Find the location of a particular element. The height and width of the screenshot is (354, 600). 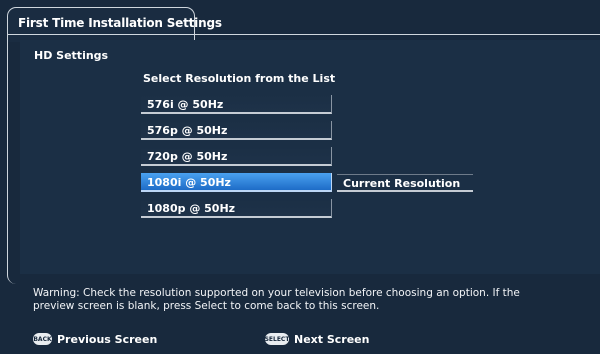

list-heading: Select Resolution from the List is located at coordinates (239, 78).